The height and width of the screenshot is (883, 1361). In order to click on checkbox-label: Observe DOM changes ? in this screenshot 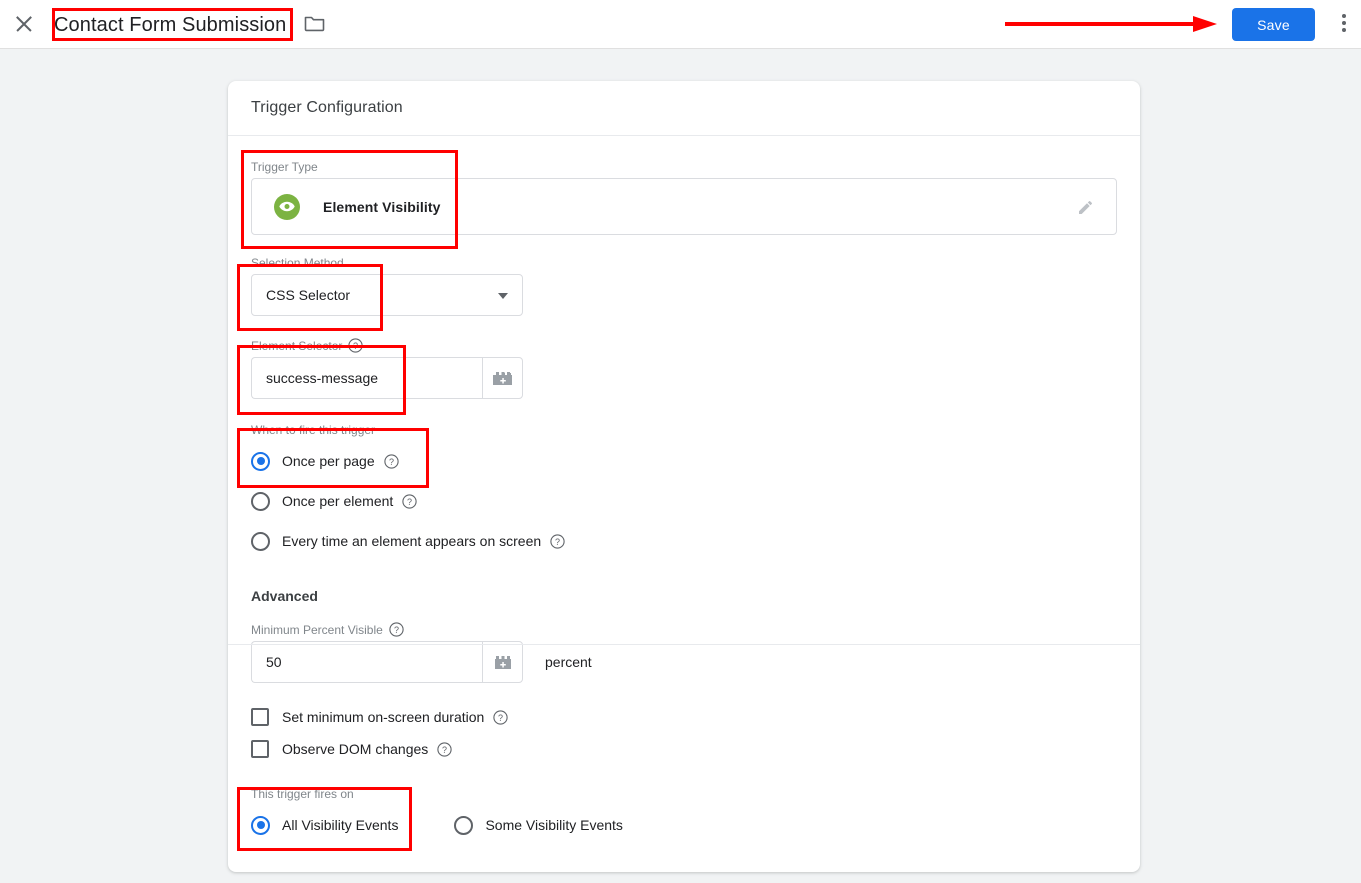, I will do `click(367, 749)`.